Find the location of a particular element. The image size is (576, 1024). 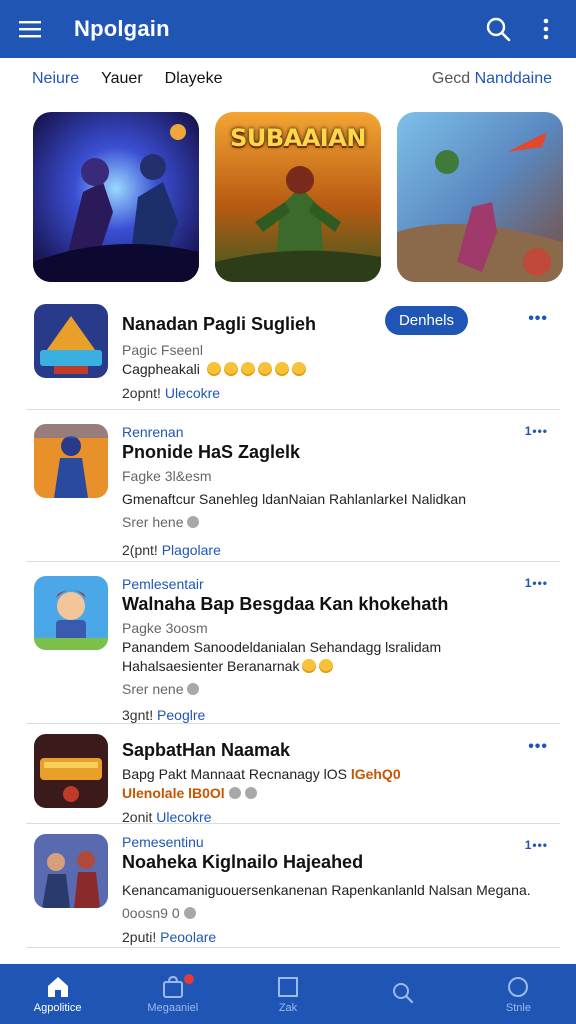

square-icon is located at coordinates (288, 987).